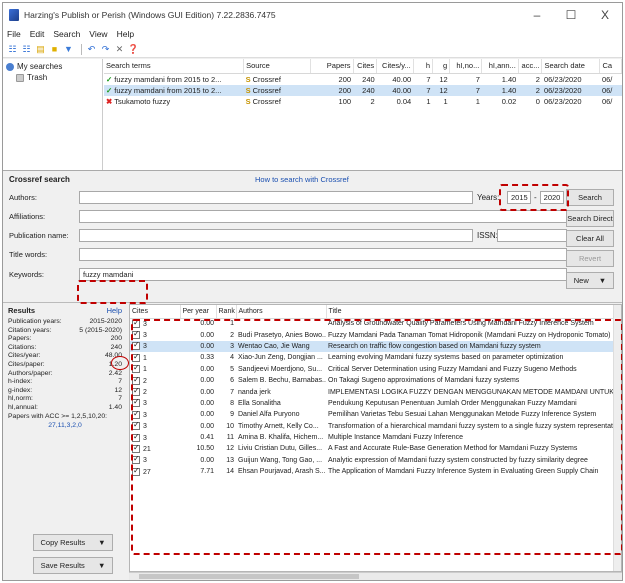  Describe the element at coordinates (590, 280) in the screenshot. I see `new-button: New ▼` at that location.